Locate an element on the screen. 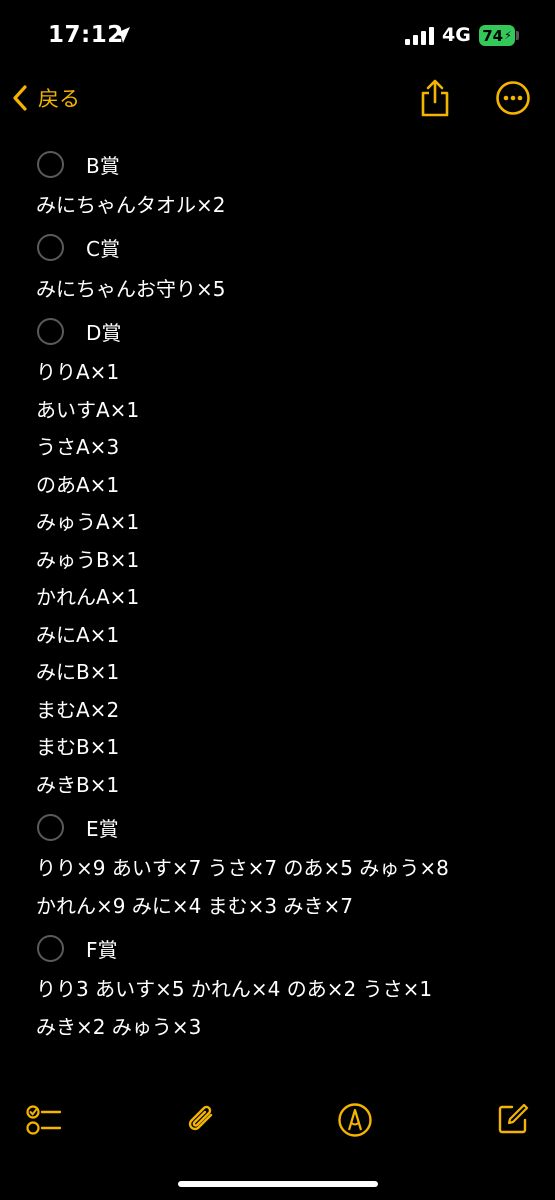 Image resolution: width=555 pixels, height=1200 pixels. note-line: りりA×1 is located at coordinates (78, 372).